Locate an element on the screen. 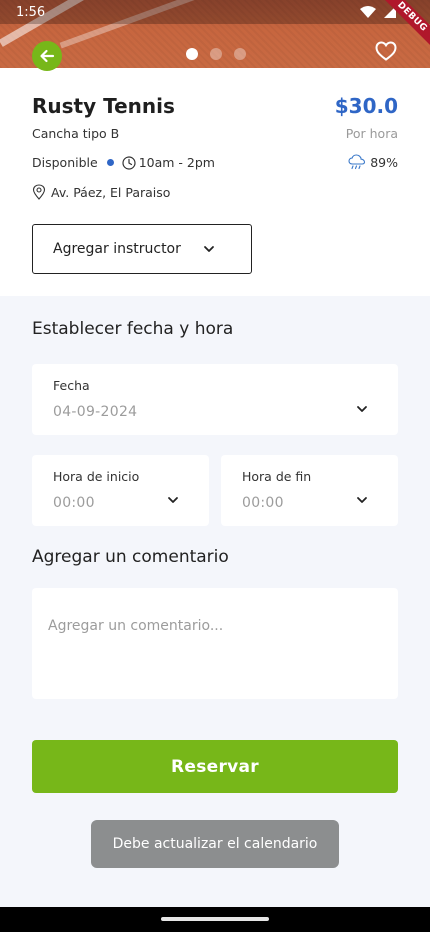 The width and height of the screenshot is (430, 932). weather-info: 89% is located at coordinates (373, 162).